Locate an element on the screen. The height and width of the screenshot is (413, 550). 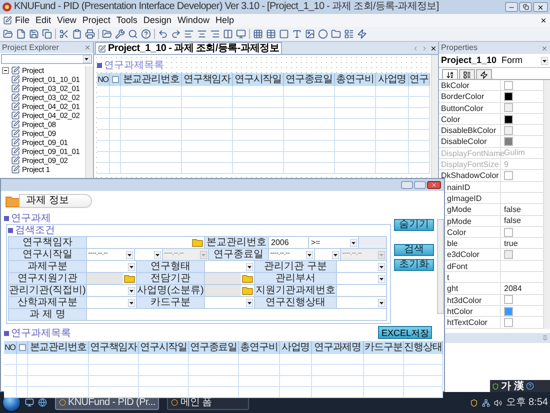
copy-icon is located at coordinates (47, 34).